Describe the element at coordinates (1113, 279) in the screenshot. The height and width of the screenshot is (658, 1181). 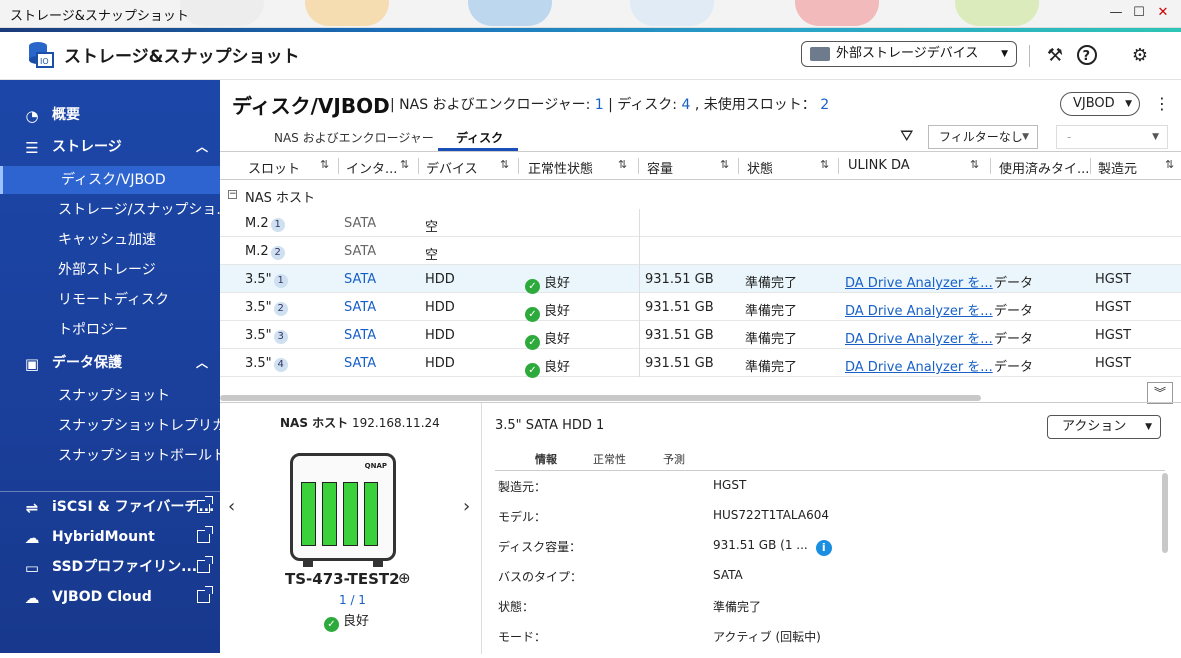
I see `vendor-cell: HGST` at that location.